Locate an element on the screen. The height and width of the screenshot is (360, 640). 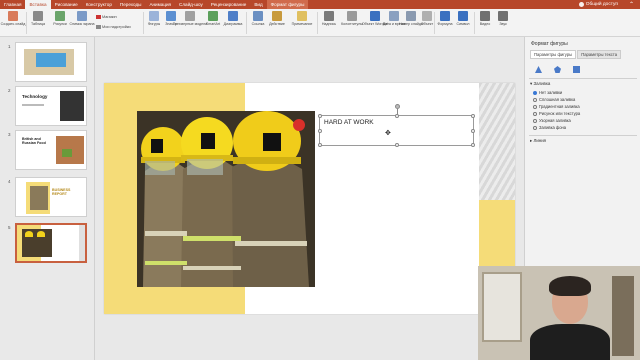
action-icon is located at coordinates (277, 16).